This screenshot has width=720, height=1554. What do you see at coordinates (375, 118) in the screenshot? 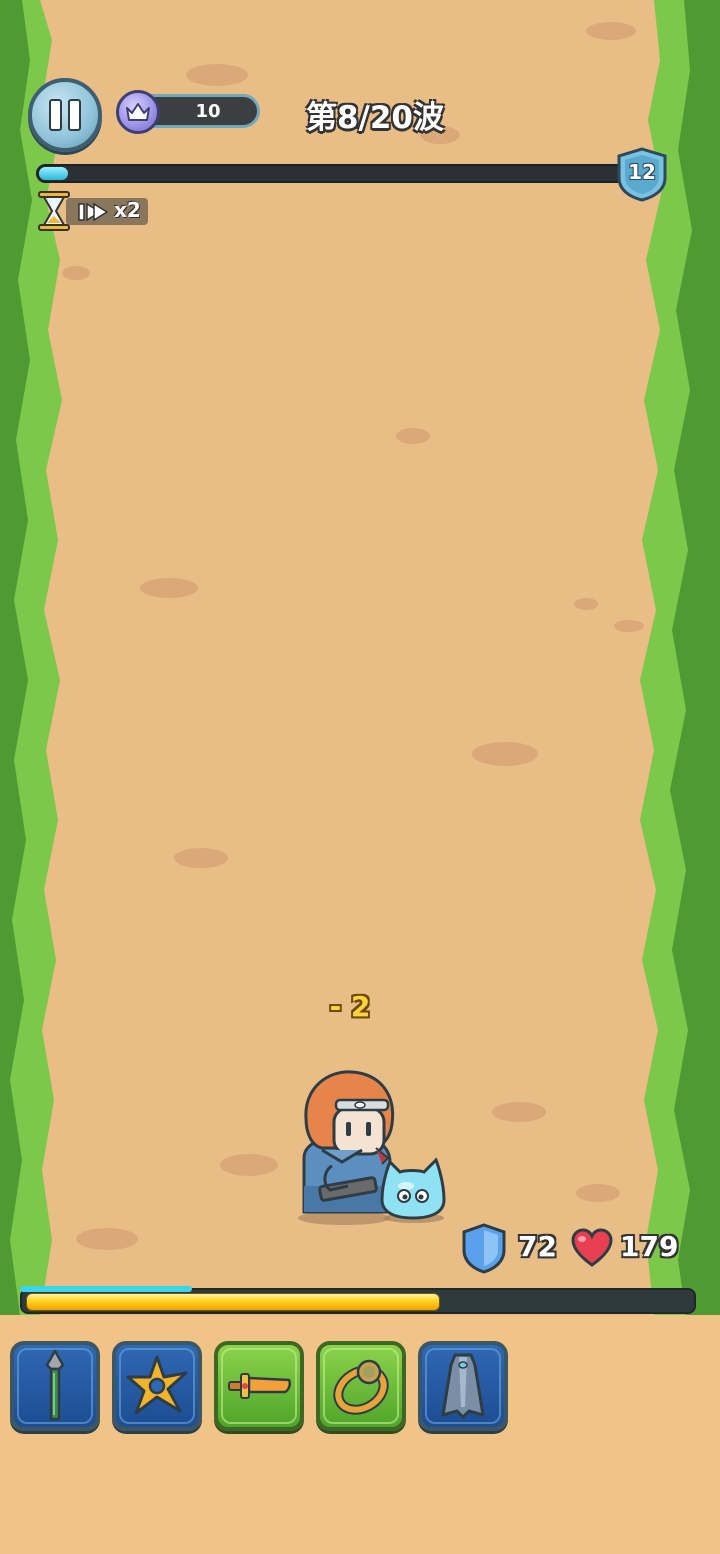
I see `wave-label: 第8/20波` at bounding box center [375, 118].